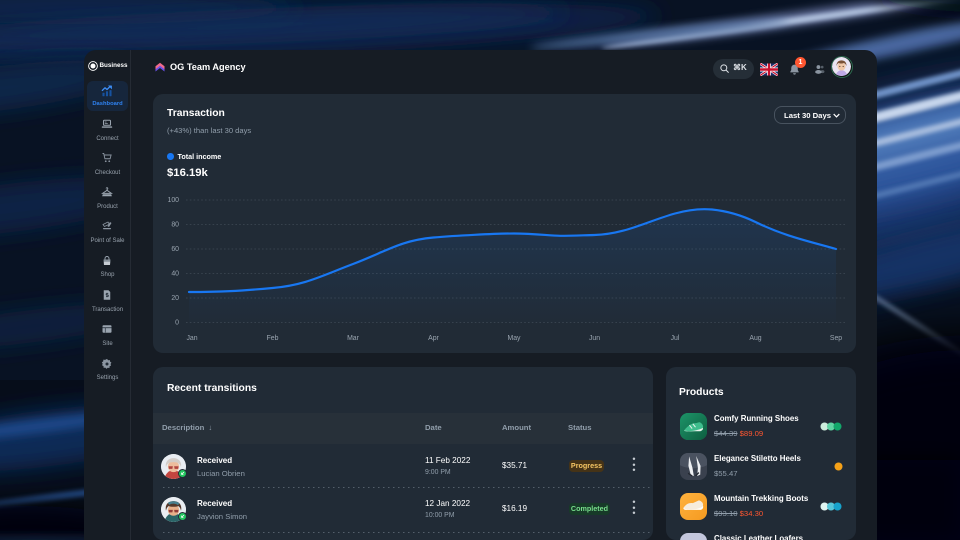 The image size is (960, 540). What do you see at coordinates (177, 323) in the screenshot?
I see `svg-text: 0` at bounding box center [177, 323].